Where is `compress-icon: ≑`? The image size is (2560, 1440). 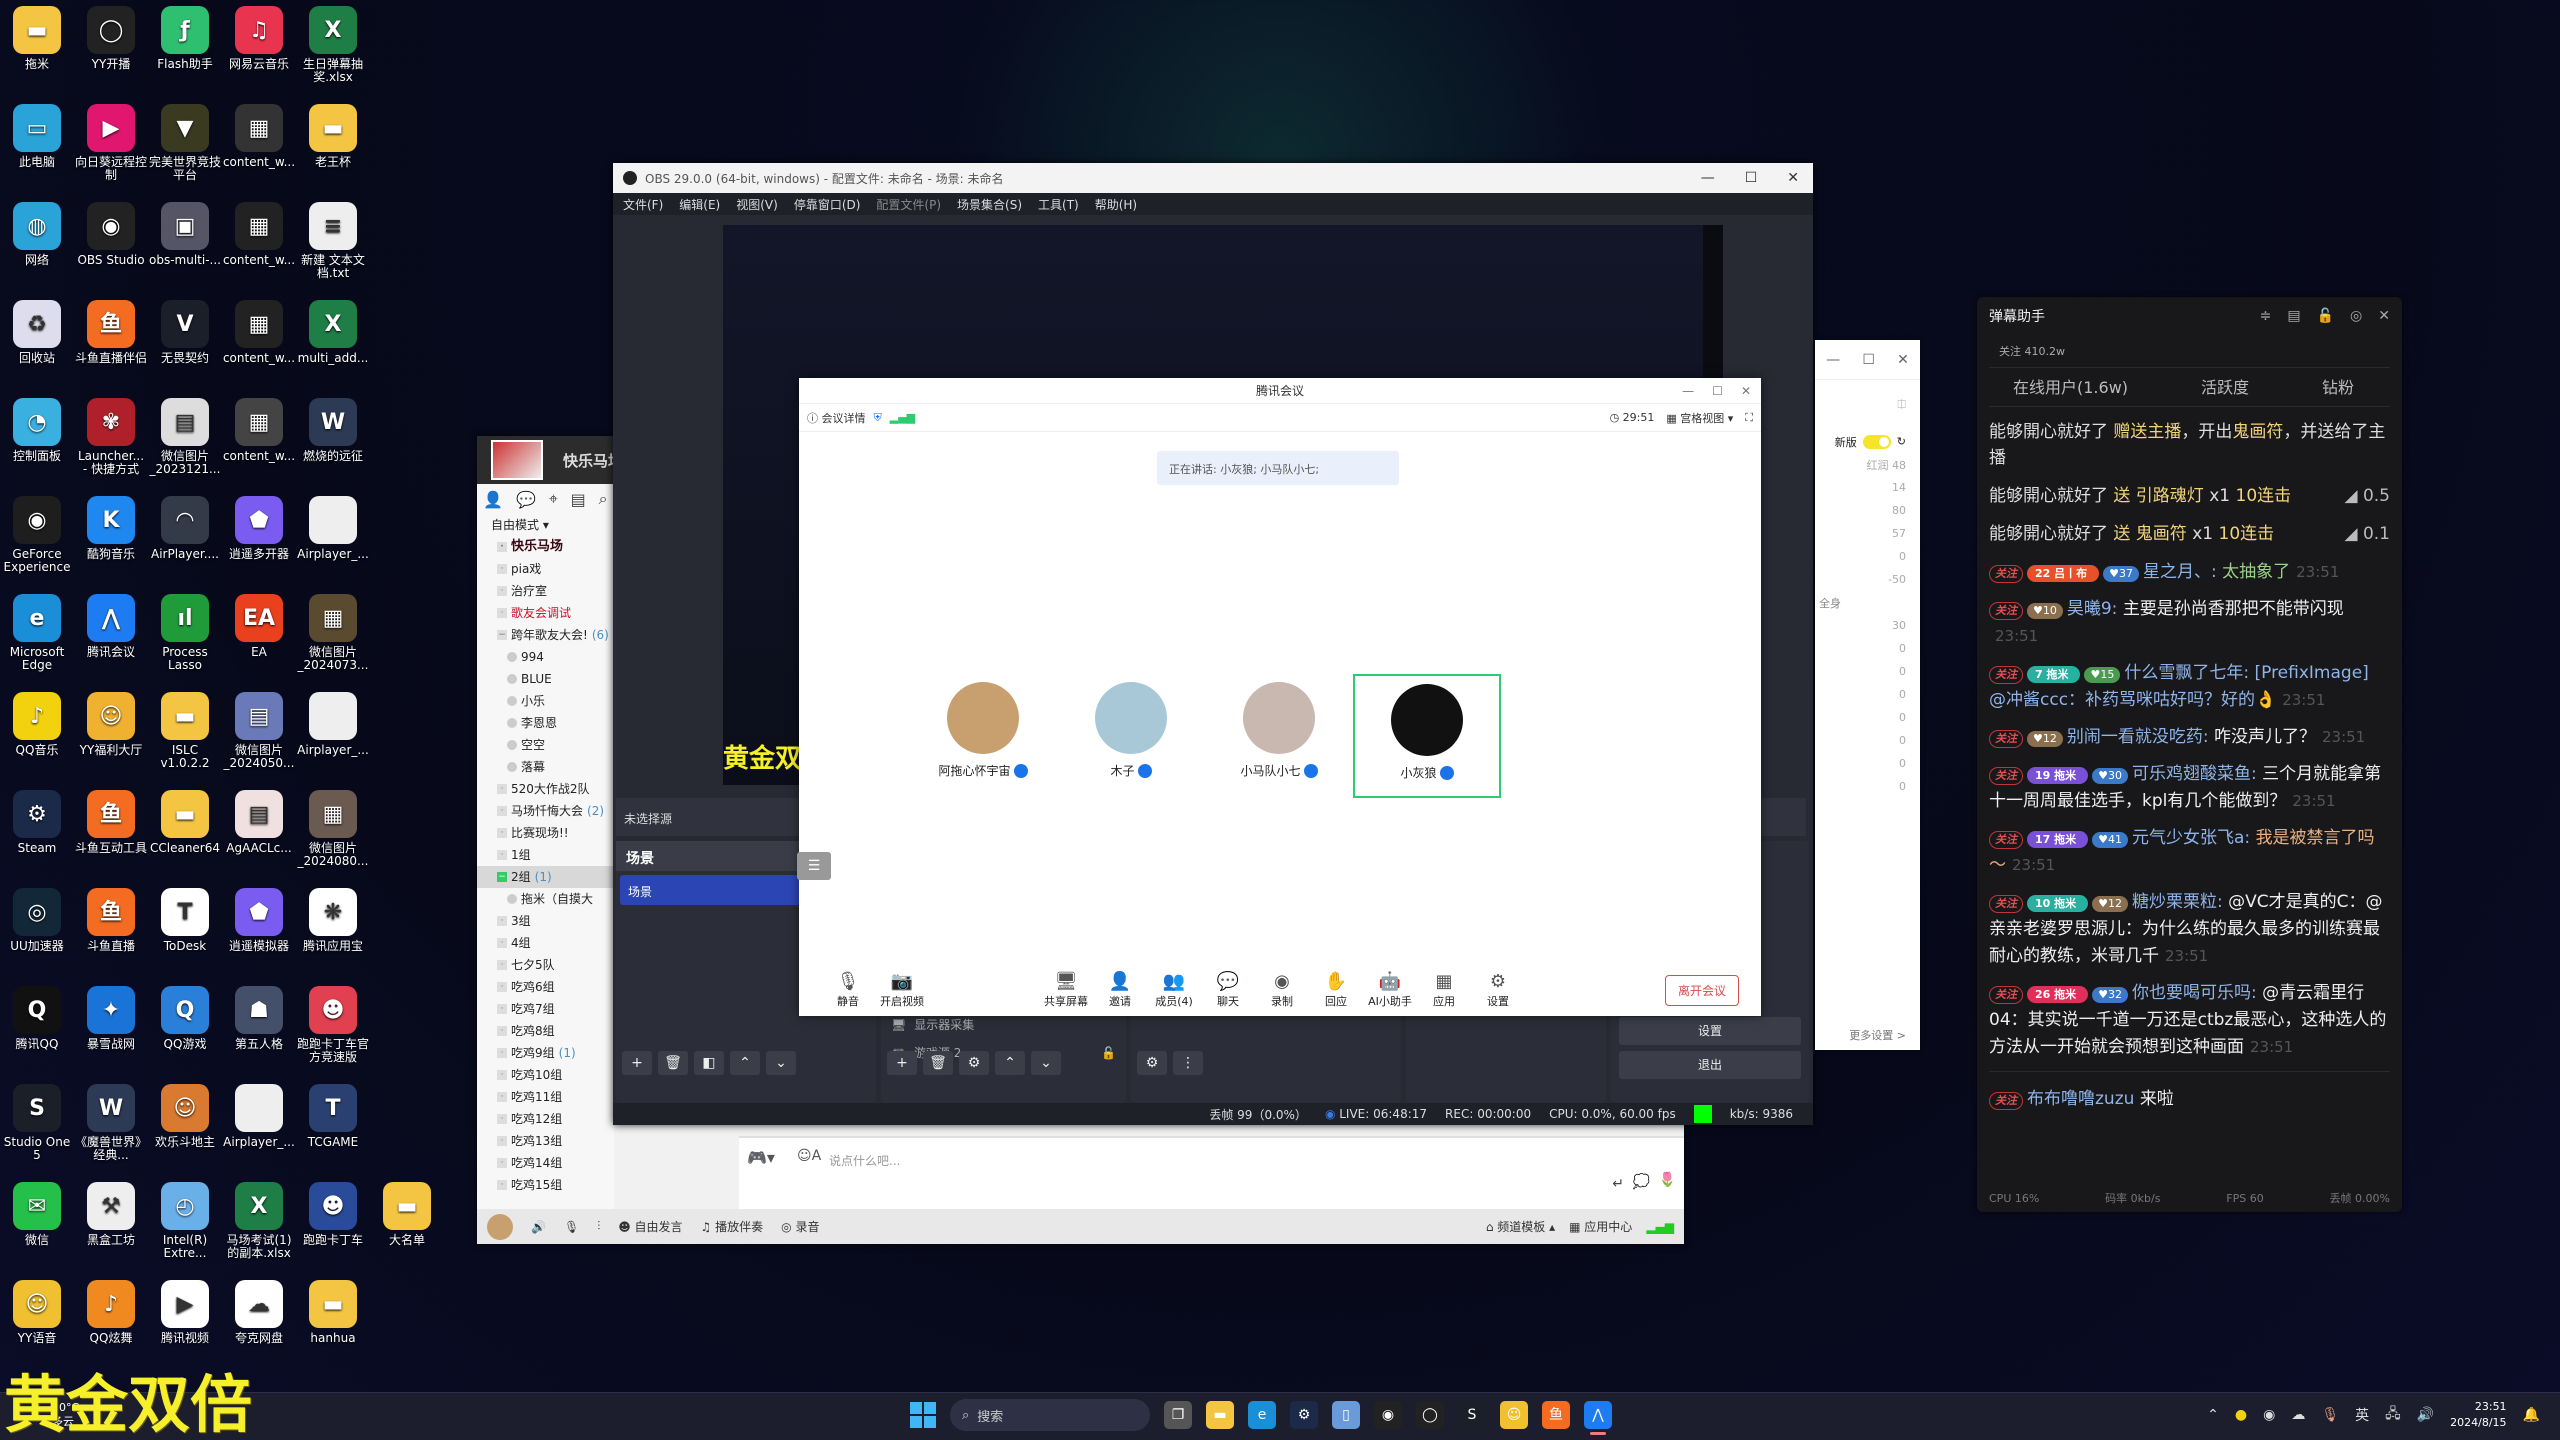
compress-icon: ≑ is located at coordinates (2266, 316).